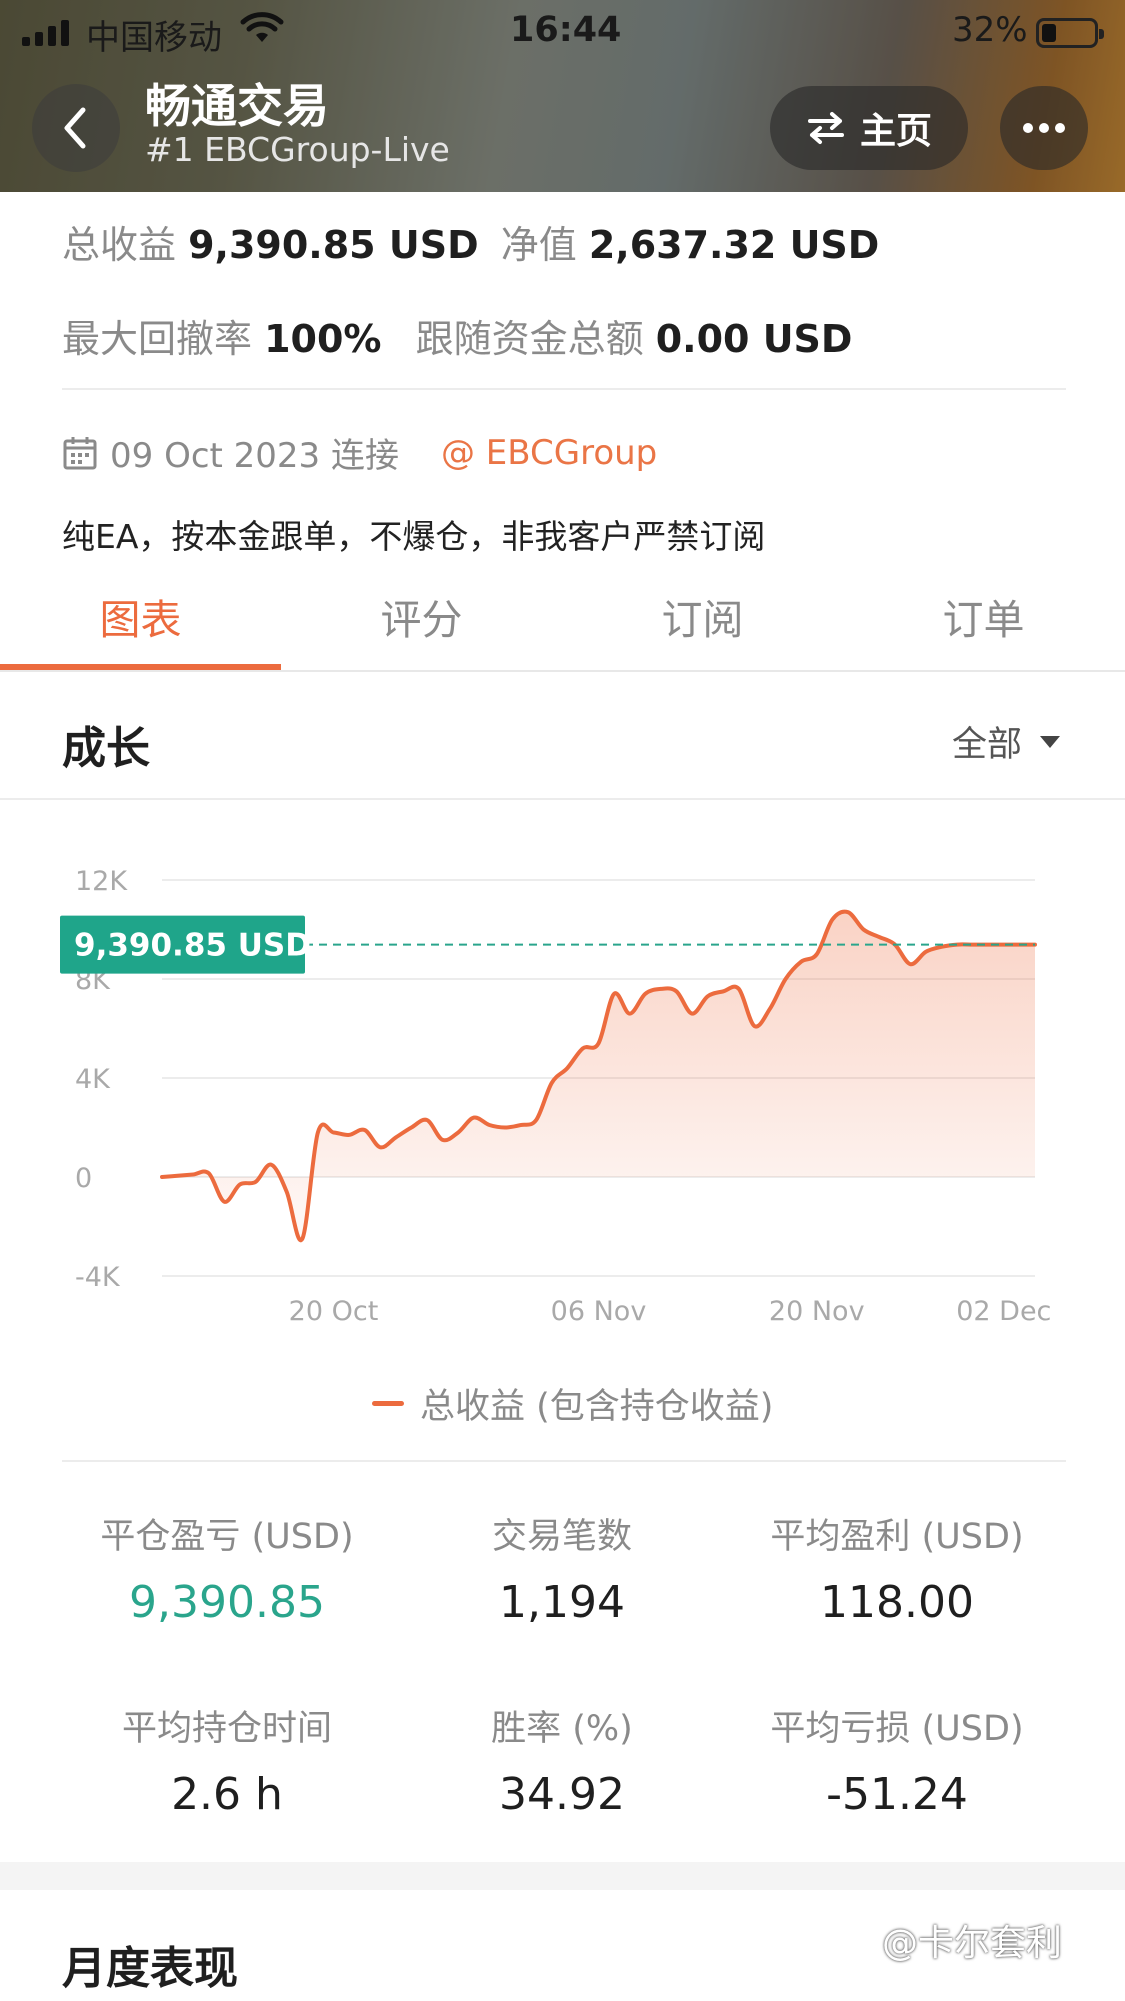  What do you see at coordinates (140, 667) in the screenshot?
I see `active-tab-indicator` at bounding box center [140, 667].